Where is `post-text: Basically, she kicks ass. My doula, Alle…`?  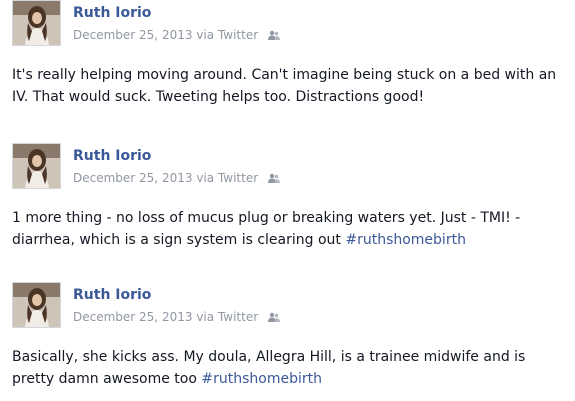 post-text: Basically, she kicks ass. My doula, Alle… is located at coordinates (289, 368).